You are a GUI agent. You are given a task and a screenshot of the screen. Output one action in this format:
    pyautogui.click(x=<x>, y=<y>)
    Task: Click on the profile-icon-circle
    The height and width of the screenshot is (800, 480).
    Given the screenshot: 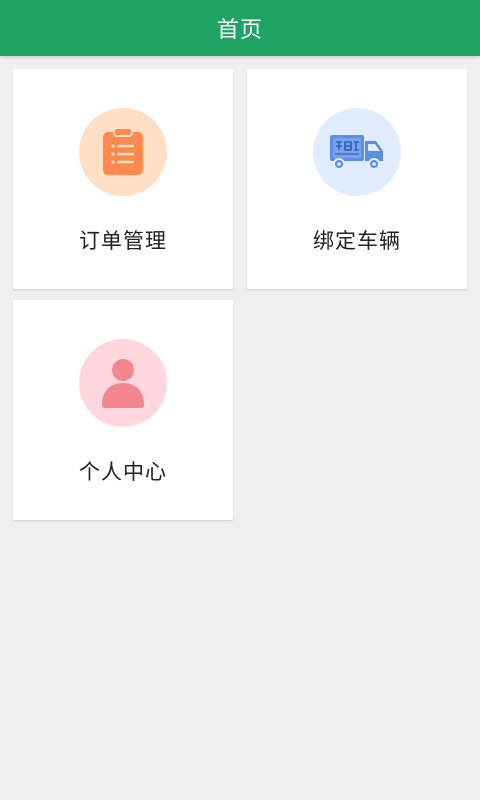 What is the action you would take?
    pyautogui.click(x=123, y=383)
    